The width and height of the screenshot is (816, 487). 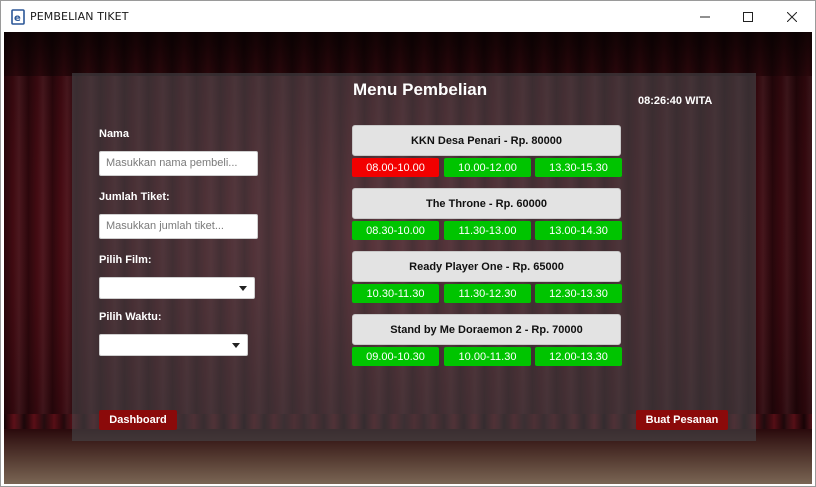 I want to click on film-label: Pilih Film:, so click(x=125, y=260).